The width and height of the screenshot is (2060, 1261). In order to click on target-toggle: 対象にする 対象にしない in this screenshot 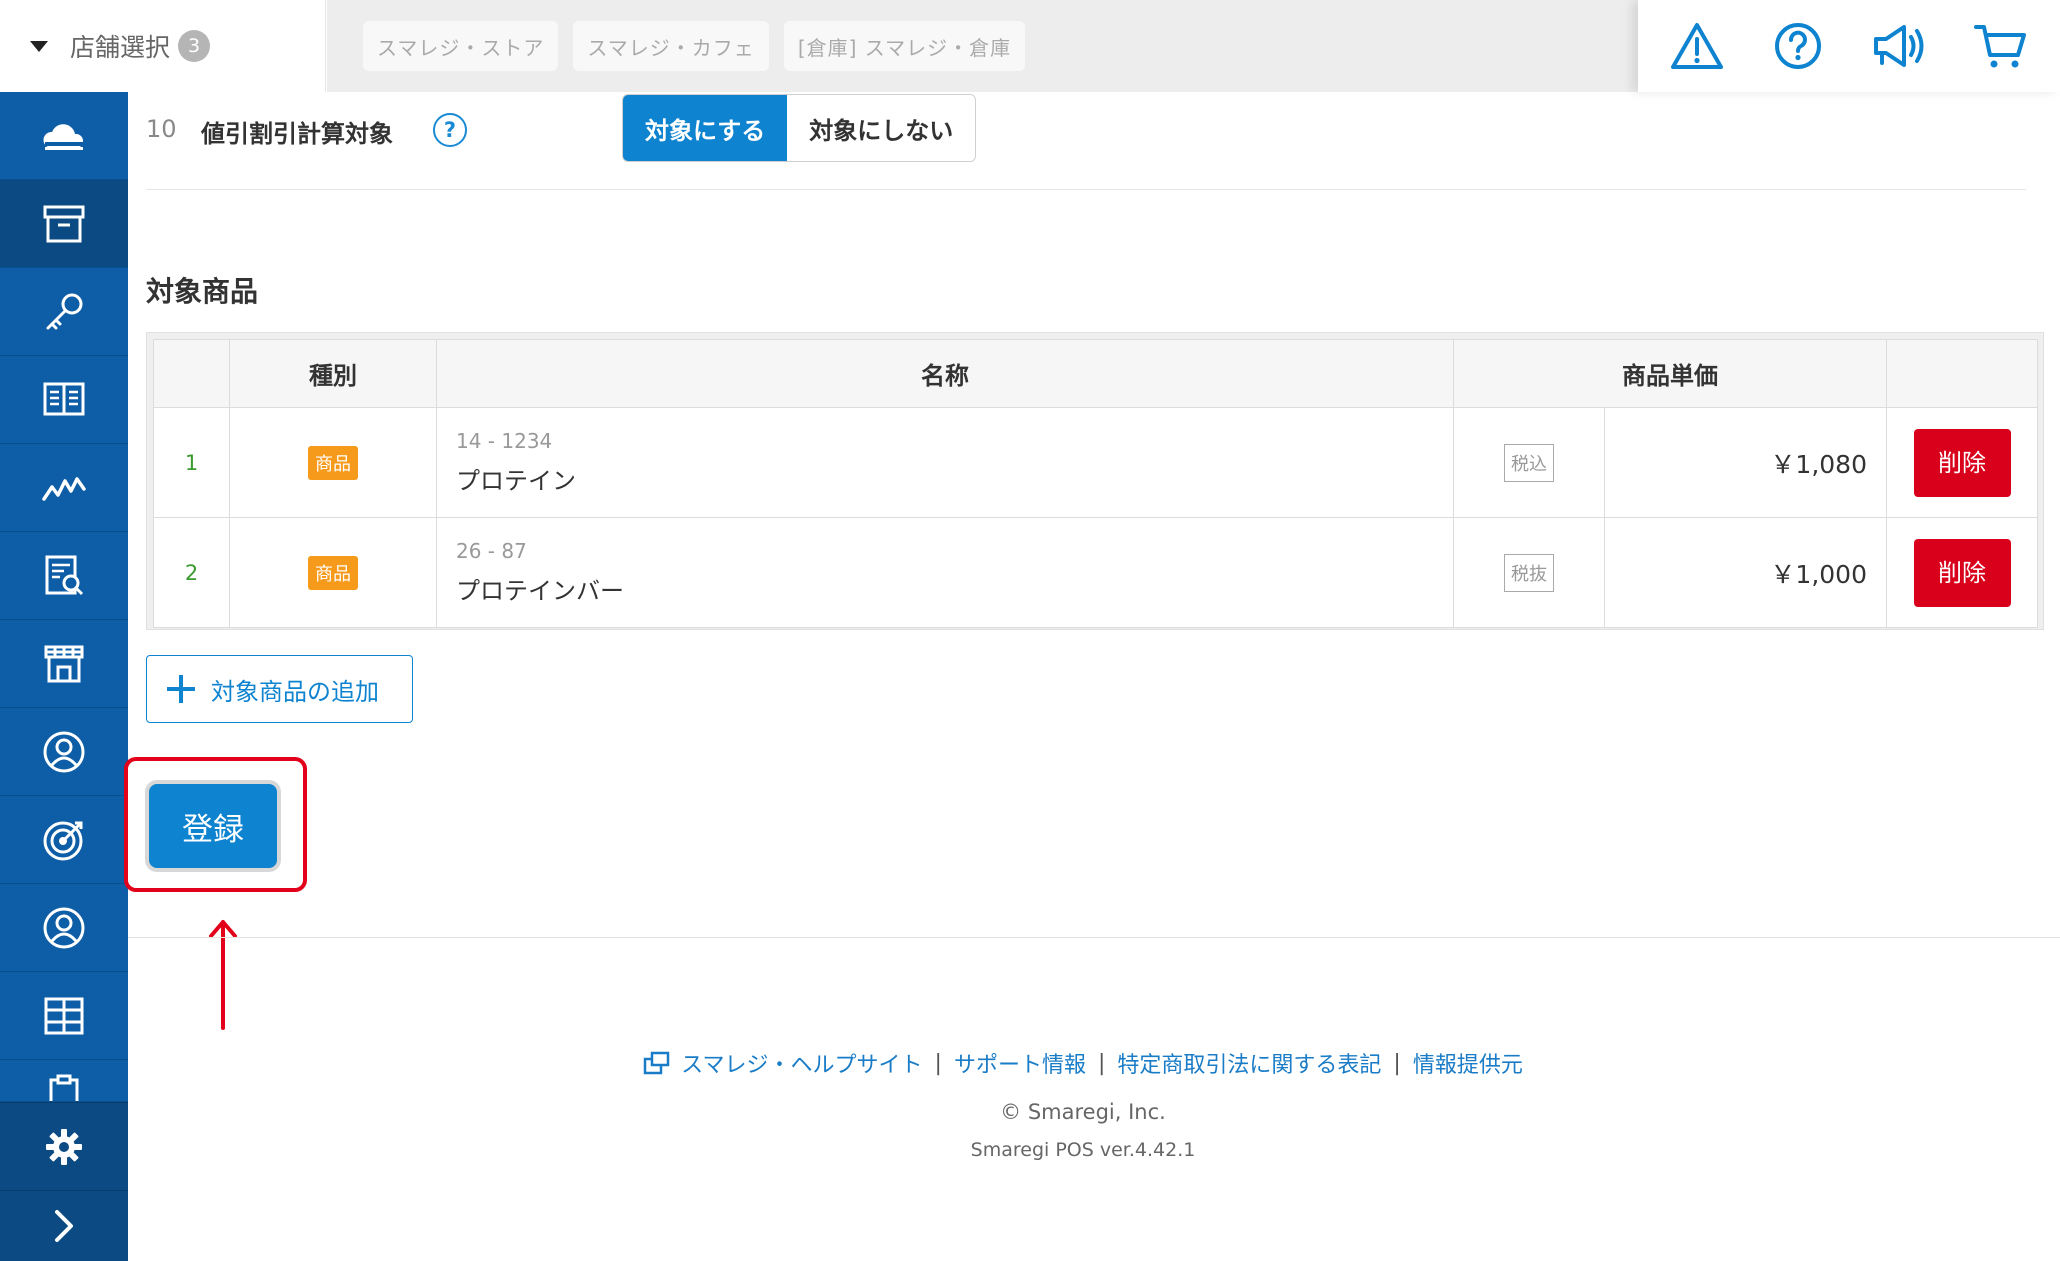, I will do `click(799, 128)`.